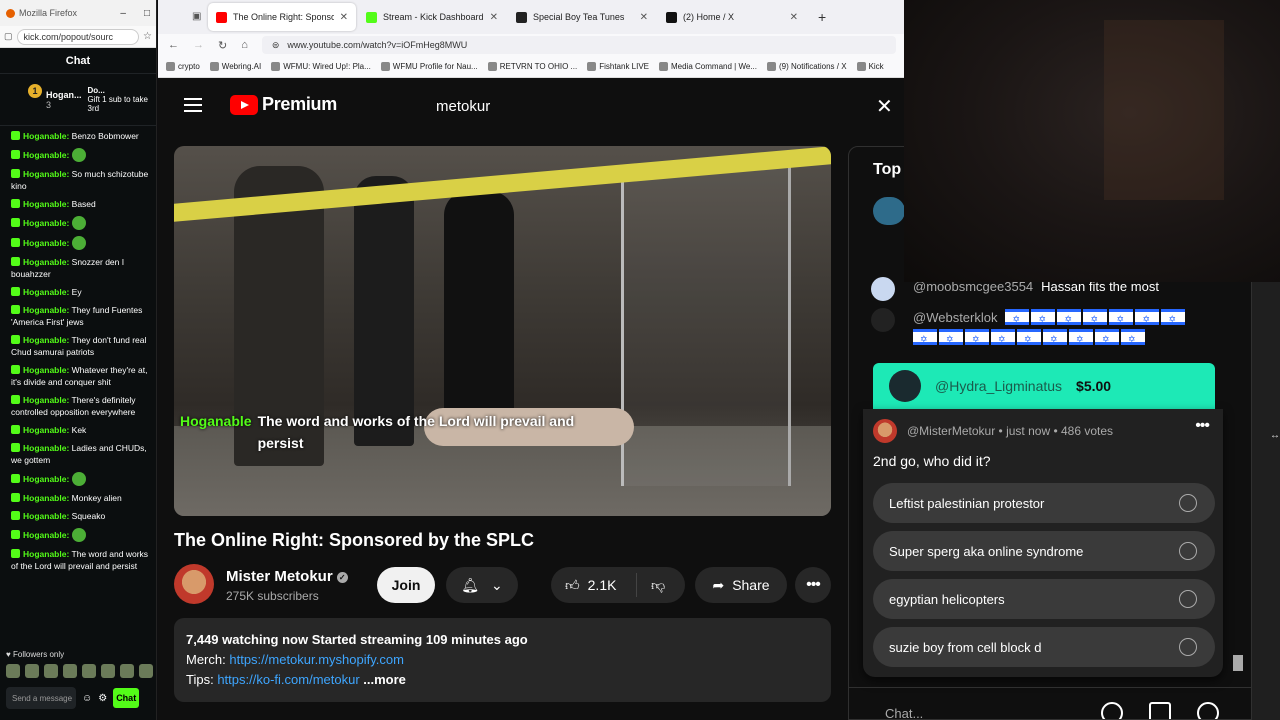  Describe the element at coordinates (8, 36) in the screenshot. I see `page-icon: ▢` at that location.